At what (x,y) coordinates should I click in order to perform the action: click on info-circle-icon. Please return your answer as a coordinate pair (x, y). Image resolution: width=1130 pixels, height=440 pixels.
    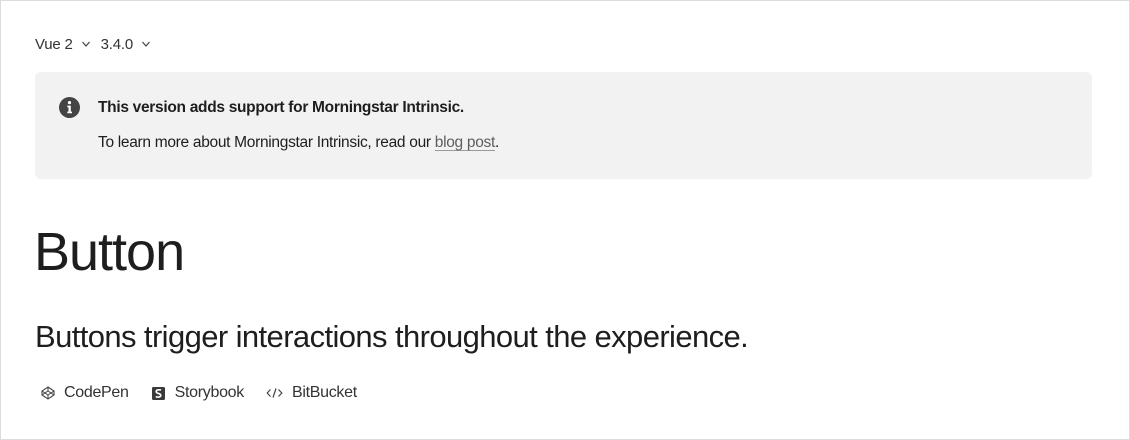
    Looking at the image, I should click on (69, 107).